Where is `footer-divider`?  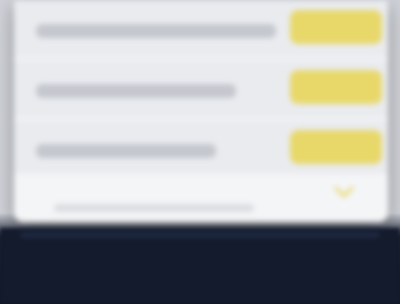
footer-divider is located at coordinates (154, 208).